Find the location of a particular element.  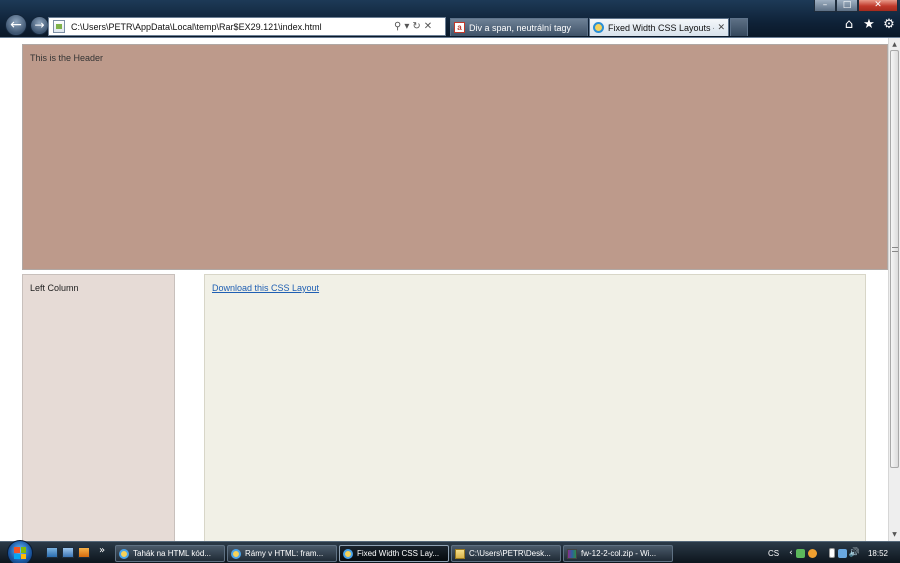

close-tab-icon: ✕ is located at coordinates (721, 28).